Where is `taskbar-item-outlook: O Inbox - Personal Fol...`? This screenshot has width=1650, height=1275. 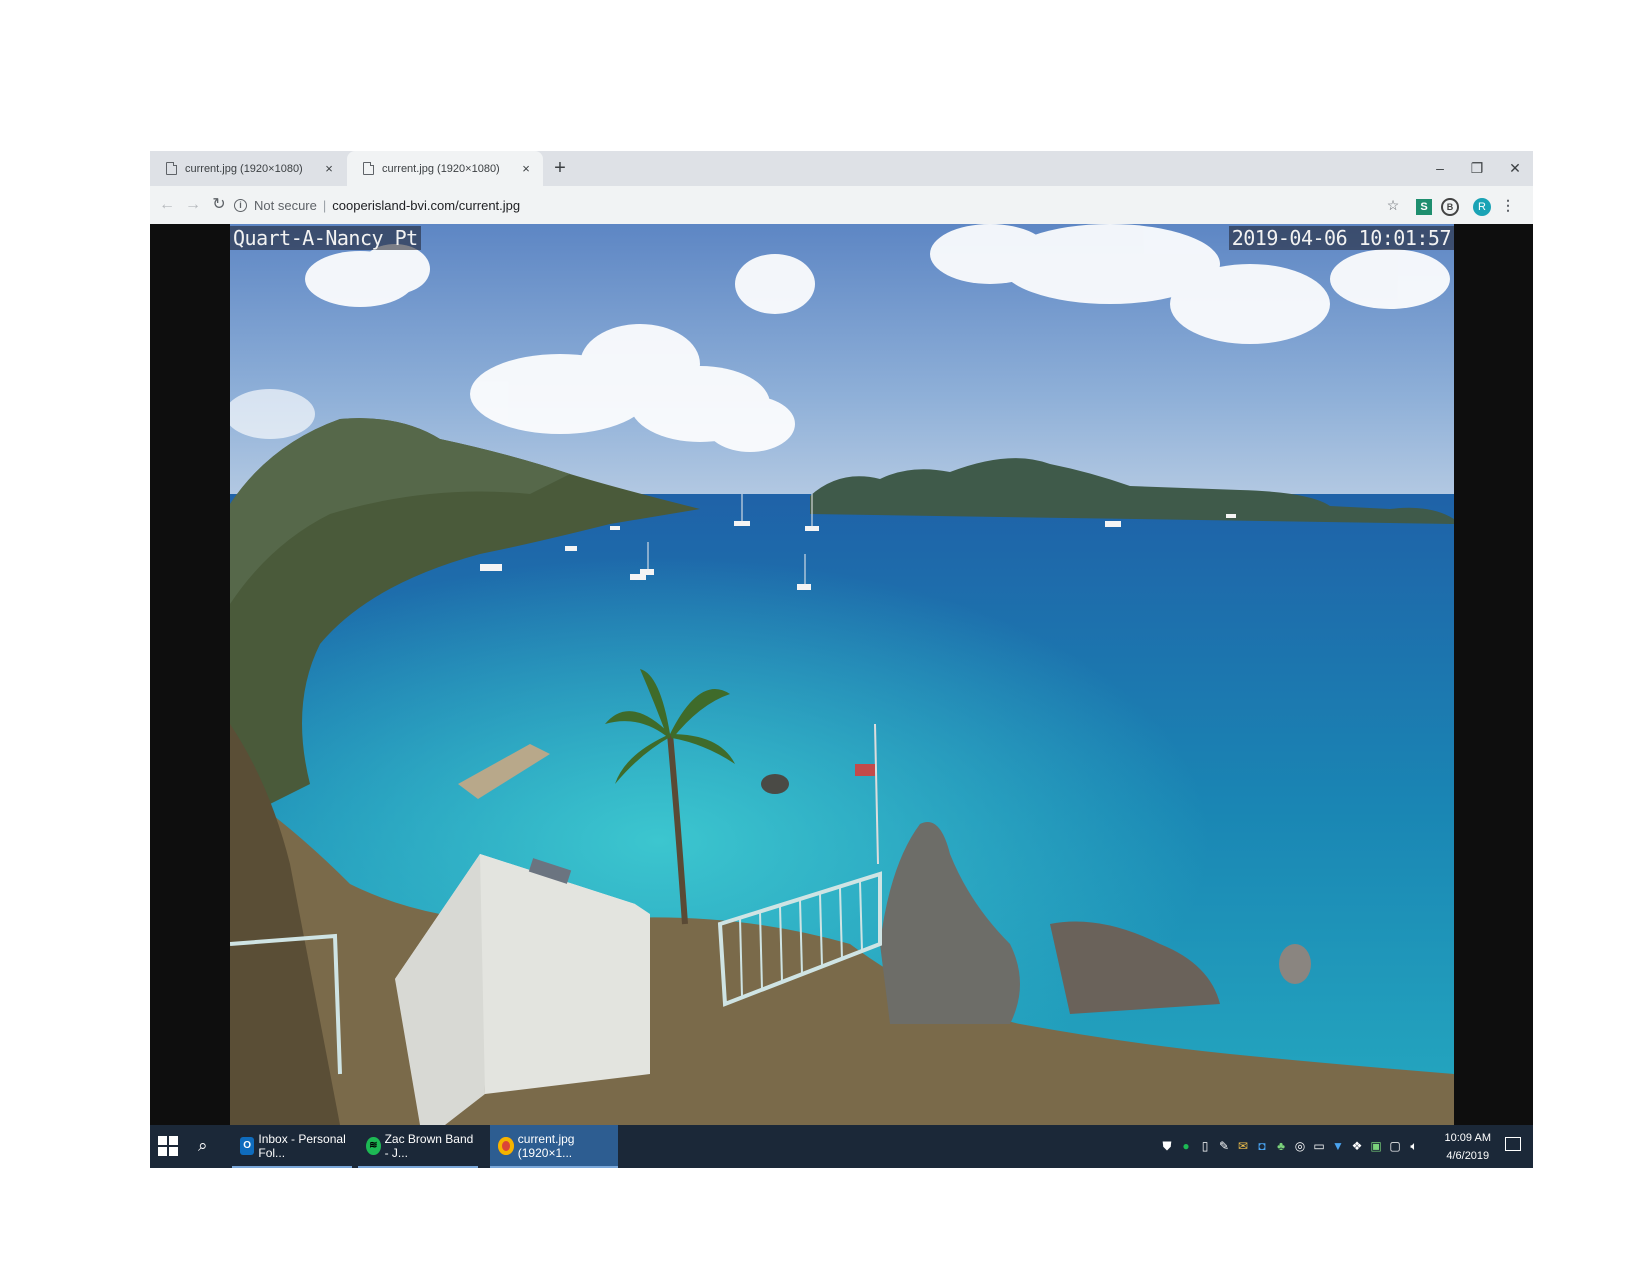
taskbar-item-outlook: O Inbox - Personal Fol... is located at coordinates (292, 1146).